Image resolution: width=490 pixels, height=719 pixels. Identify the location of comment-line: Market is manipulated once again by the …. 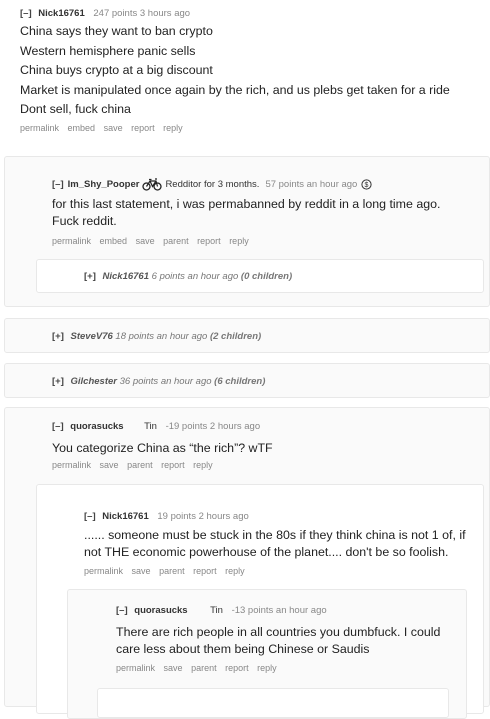
(235, 89).